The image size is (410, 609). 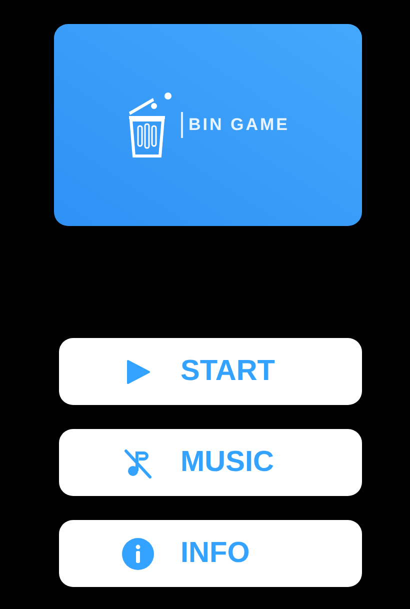 What do you see at coordinates (210, 462) in the screenshot?
I see `menu-button: MUSIC` at bounding box center [210, 462].